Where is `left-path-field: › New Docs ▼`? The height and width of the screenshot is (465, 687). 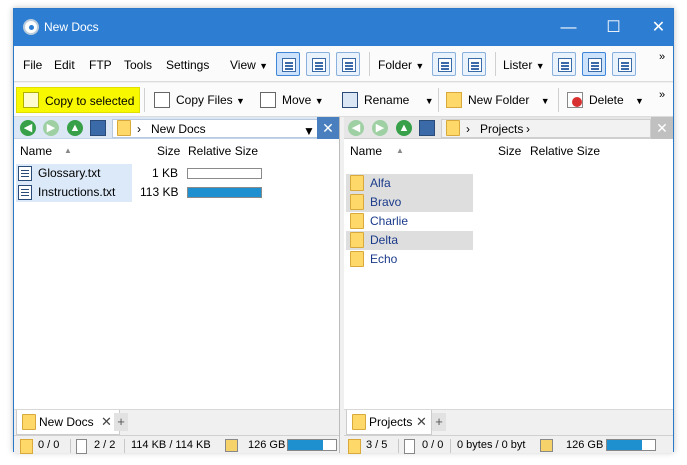
left-path-field: › New Docs ▼ is located at coordinates (215, 128).